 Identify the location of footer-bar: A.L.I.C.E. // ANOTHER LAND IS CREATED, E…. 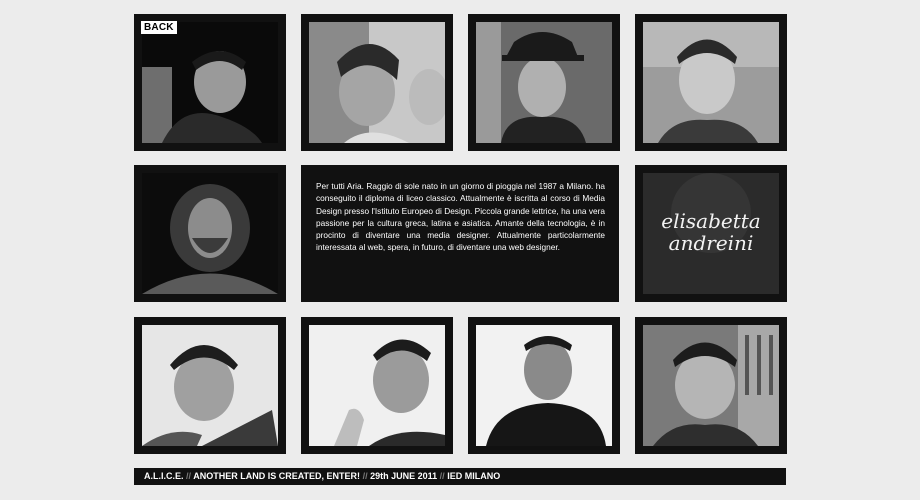
(460, 476).